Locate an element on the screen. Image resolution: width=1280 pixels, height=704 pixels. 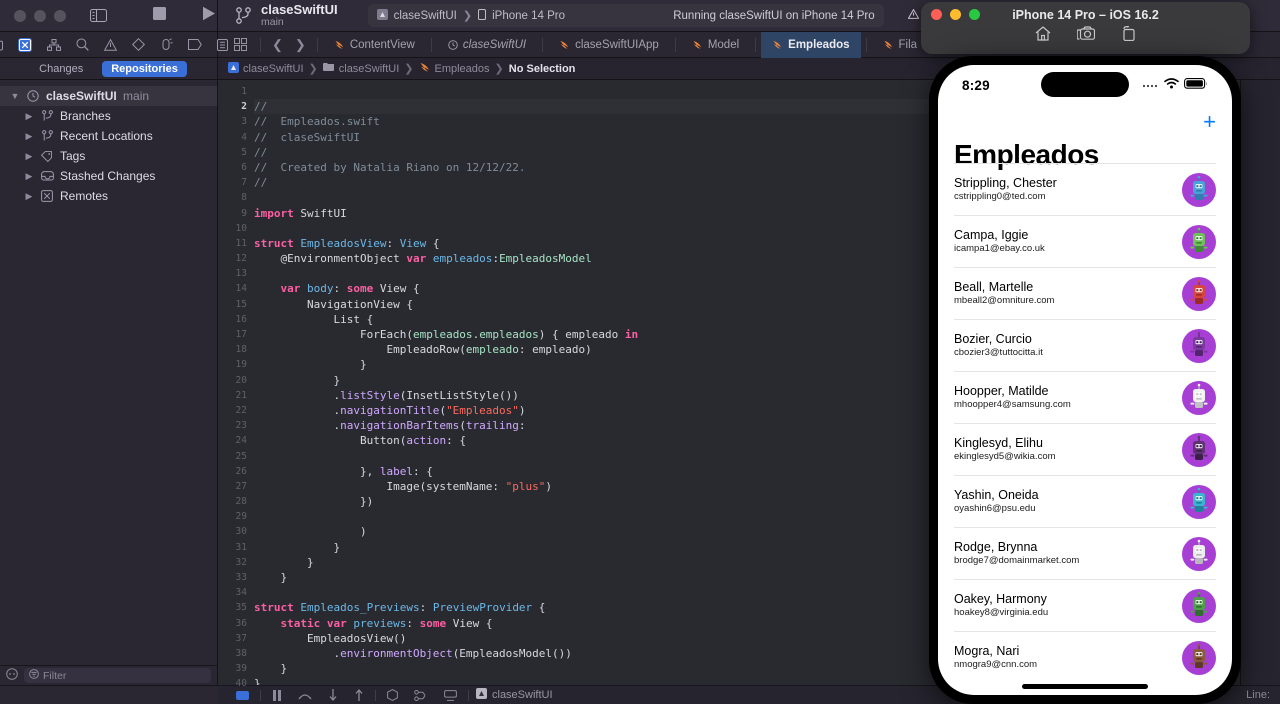
list-item: Hoopper, Matilde mhoopper4@samsung.com is located at coordinates (1085, 397).